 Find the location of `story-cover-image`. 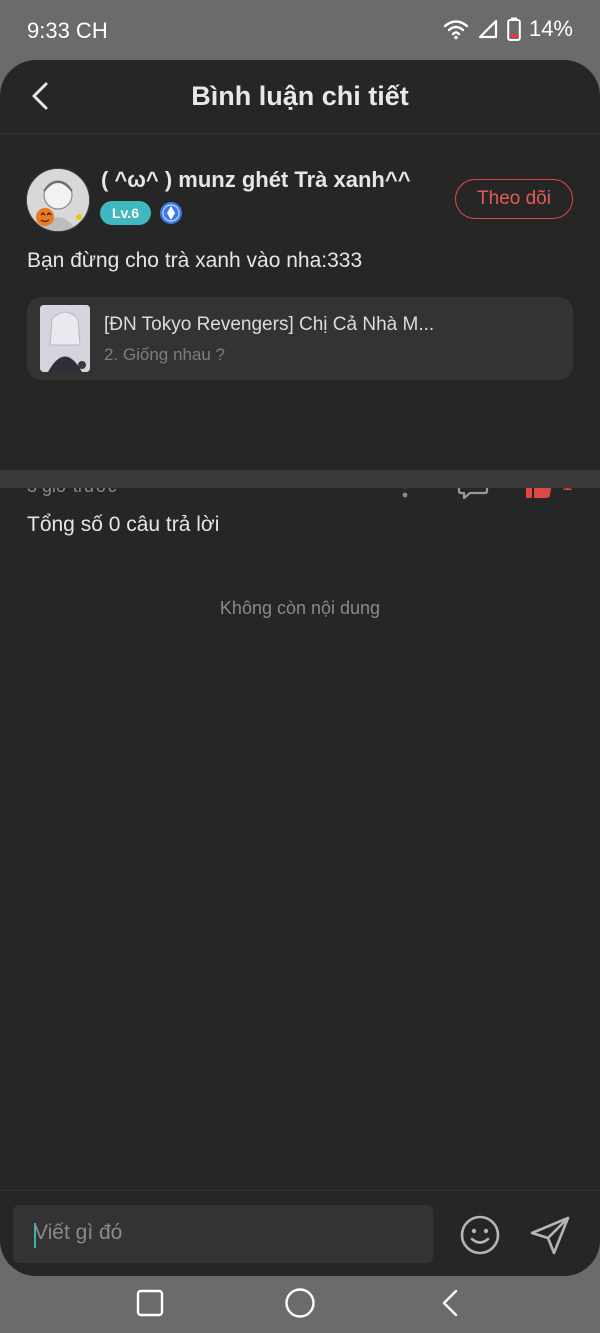

story-cover-image is located at coordinates (65, 338).